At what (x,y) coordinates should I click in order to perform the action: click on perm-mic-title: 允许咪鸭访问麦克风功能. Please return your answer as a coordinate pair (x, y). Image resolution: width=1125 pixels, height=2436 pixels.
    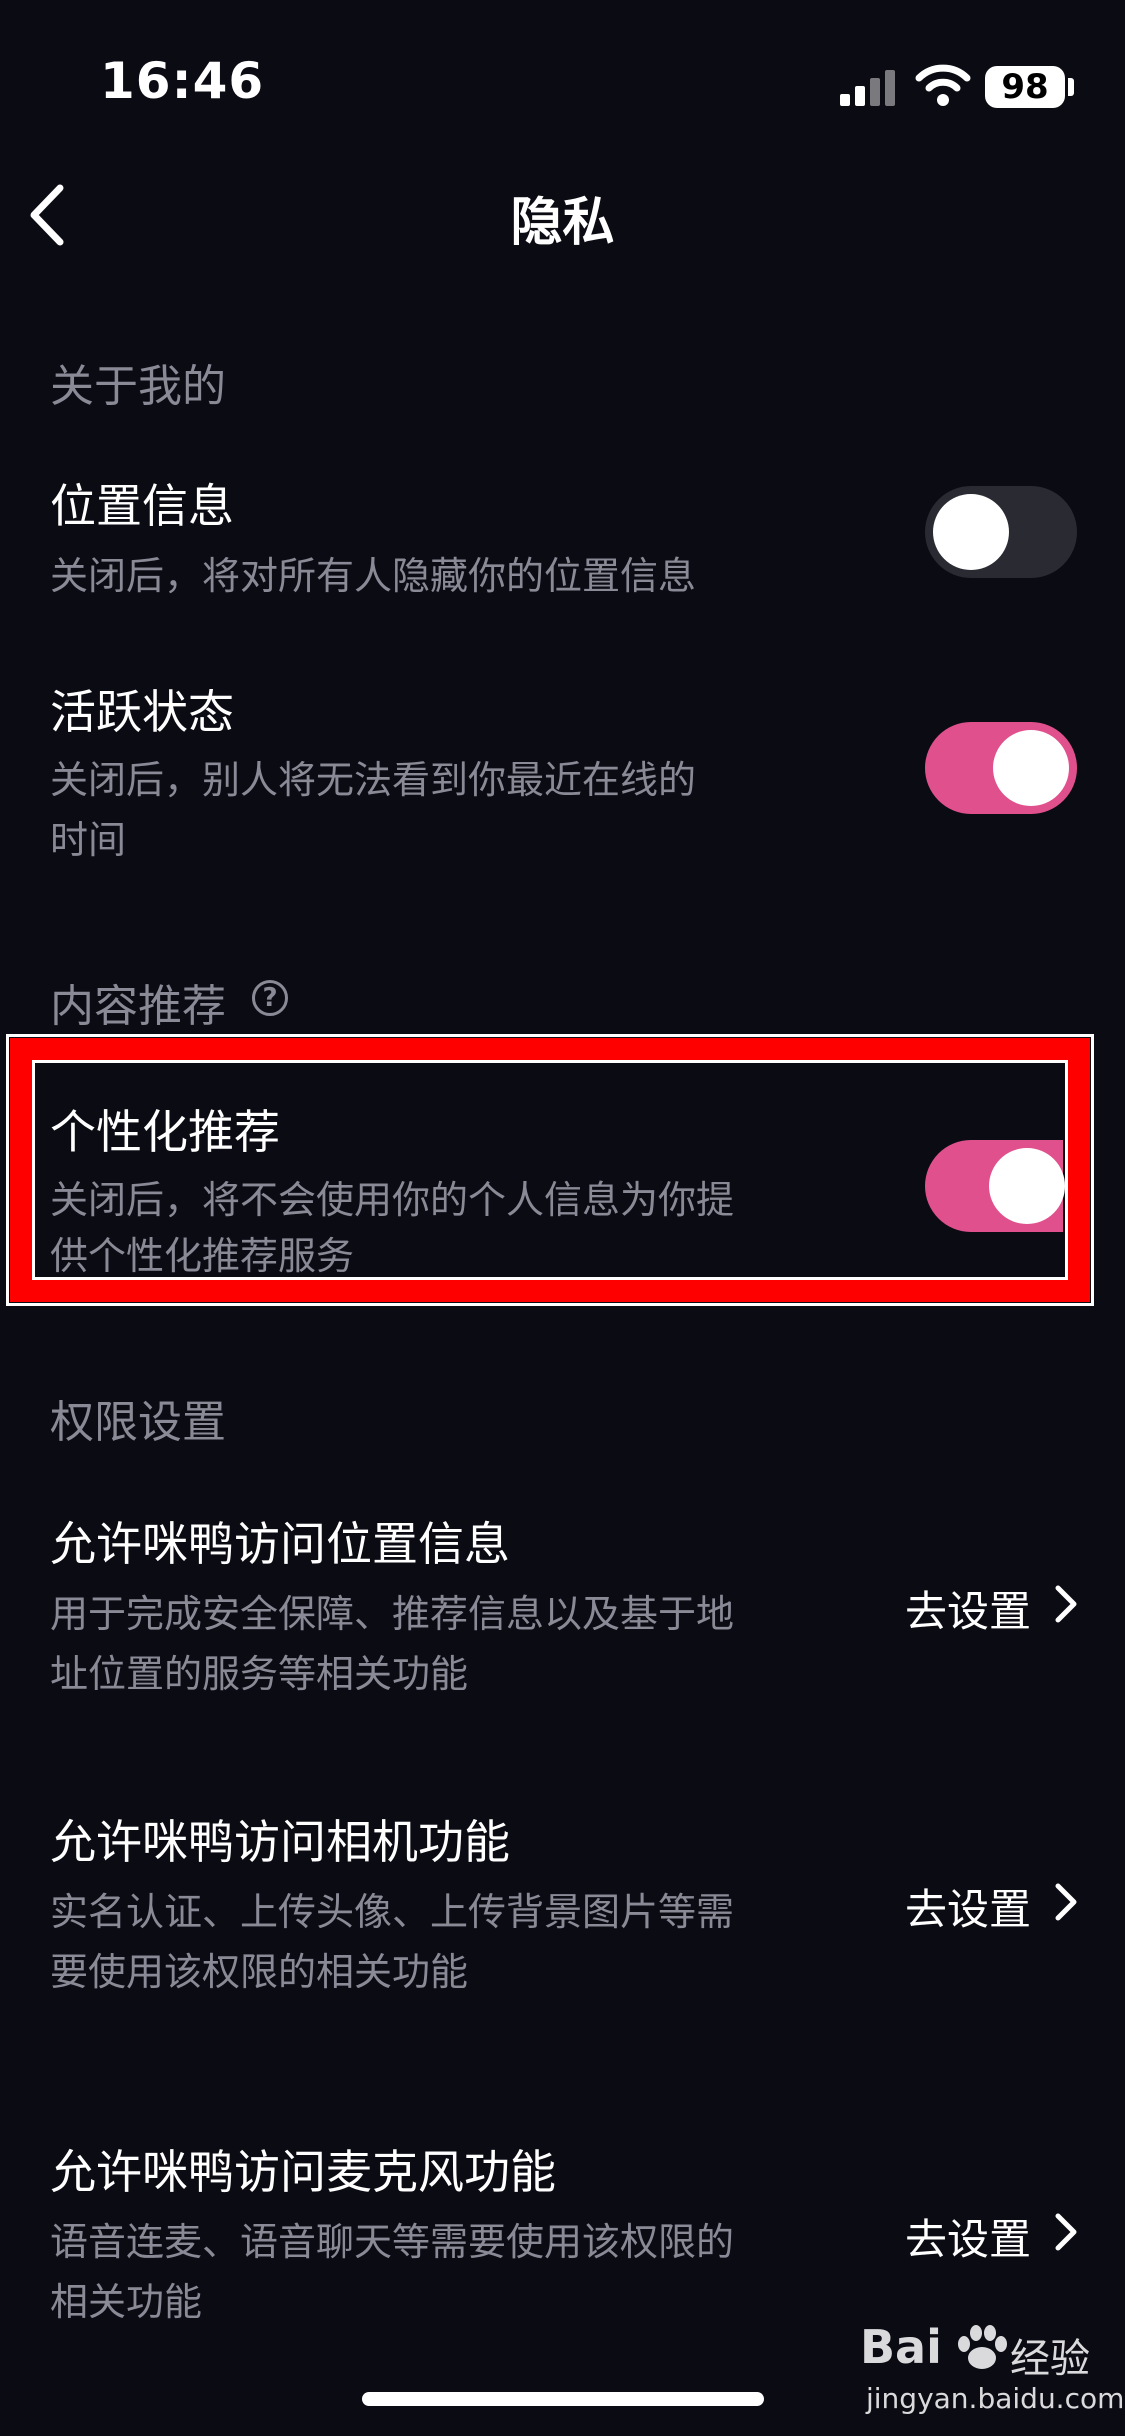
    Looking at the image, I should click on (303, 2172).